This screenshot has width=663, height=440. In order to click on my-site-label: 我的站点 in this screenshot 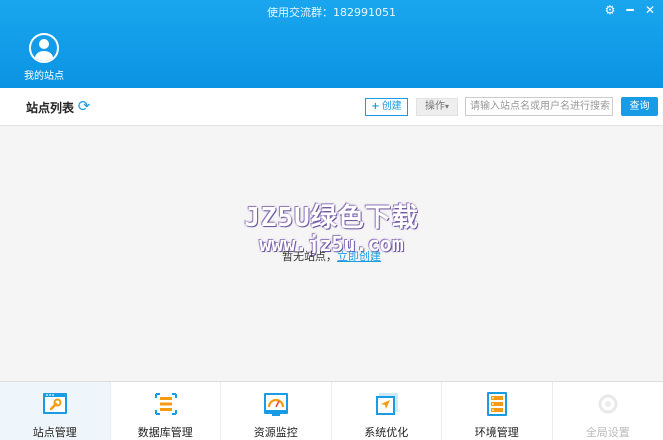, I will do `click(44, 76)`.